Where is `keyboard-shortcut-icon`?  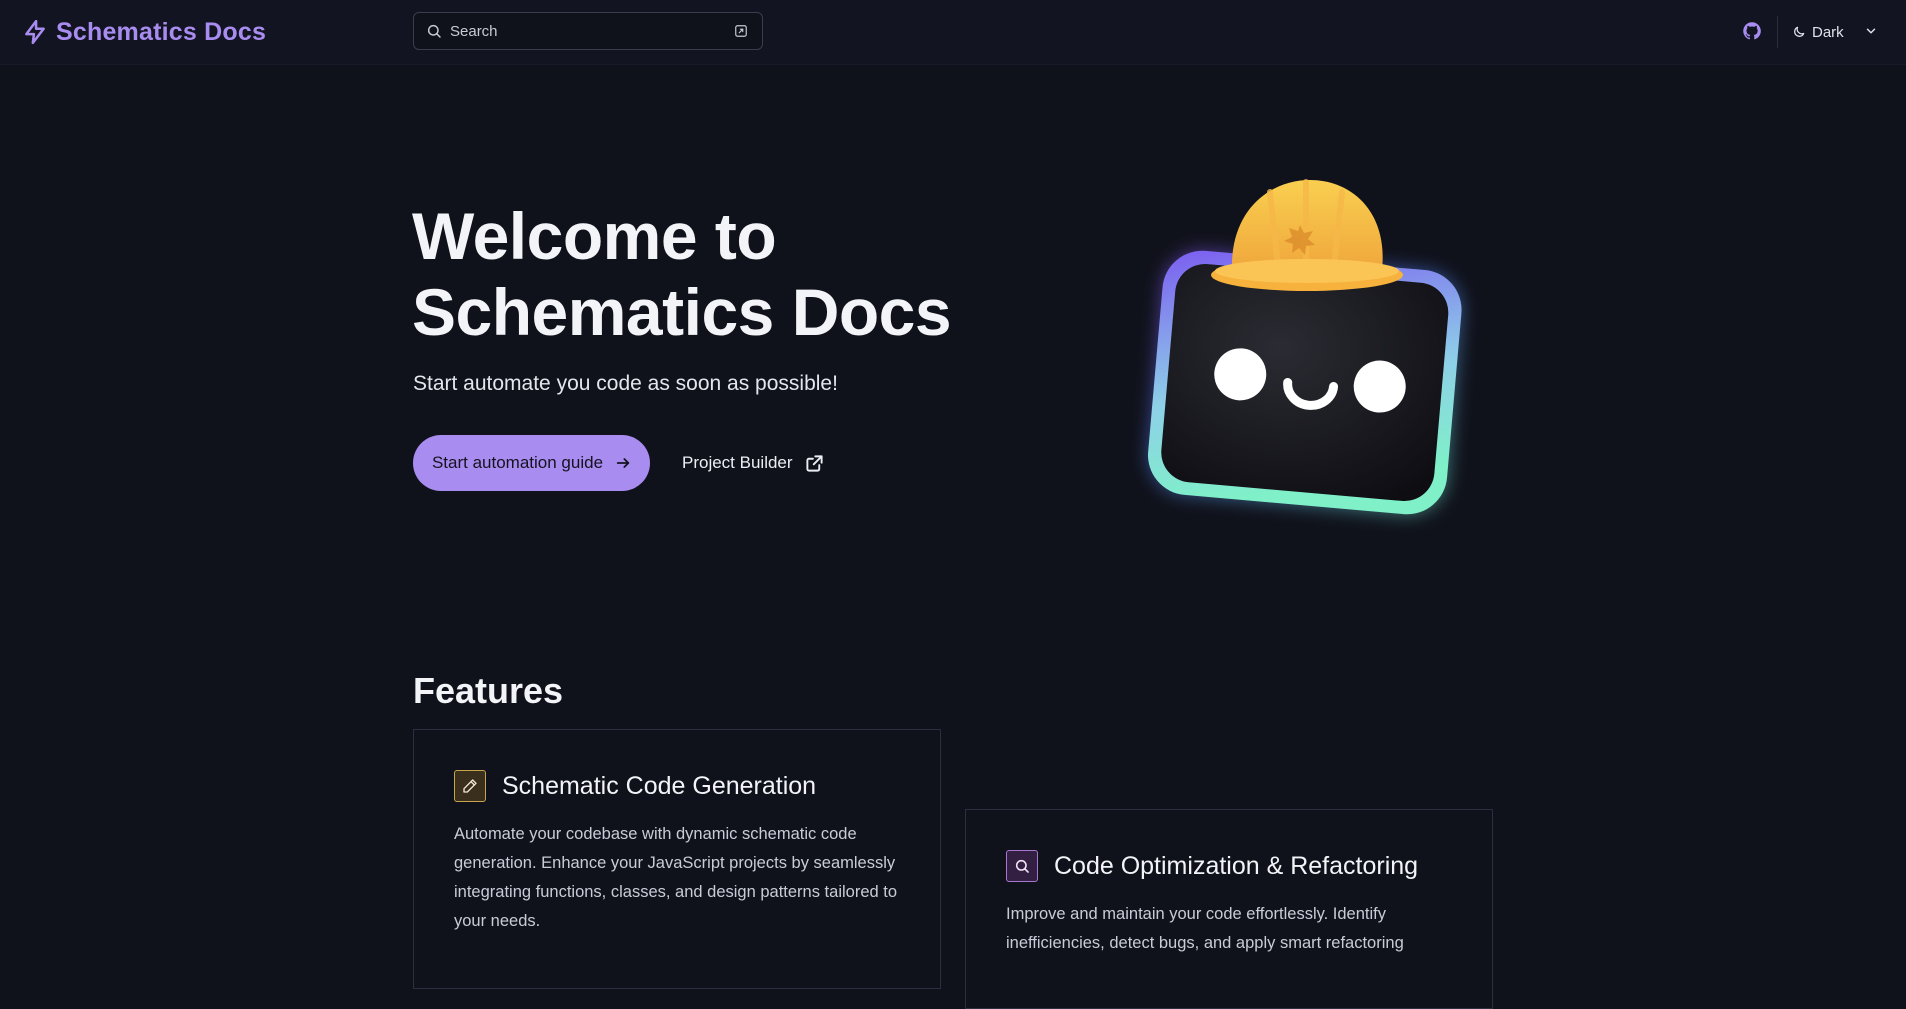 keyboard-shortcut-icon is located at coordinates (741, 31).